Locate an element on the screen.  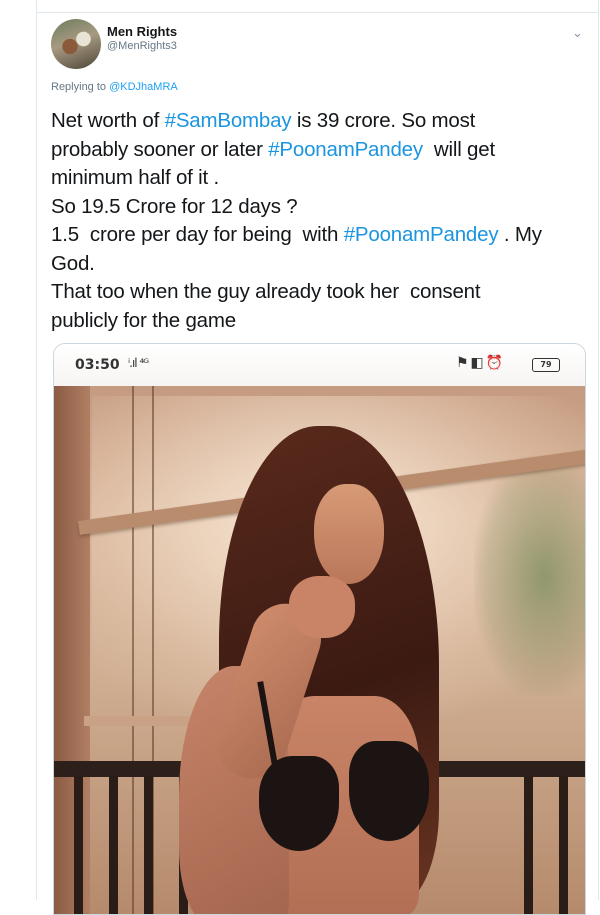
avatar is located at coordinates (76, 44).